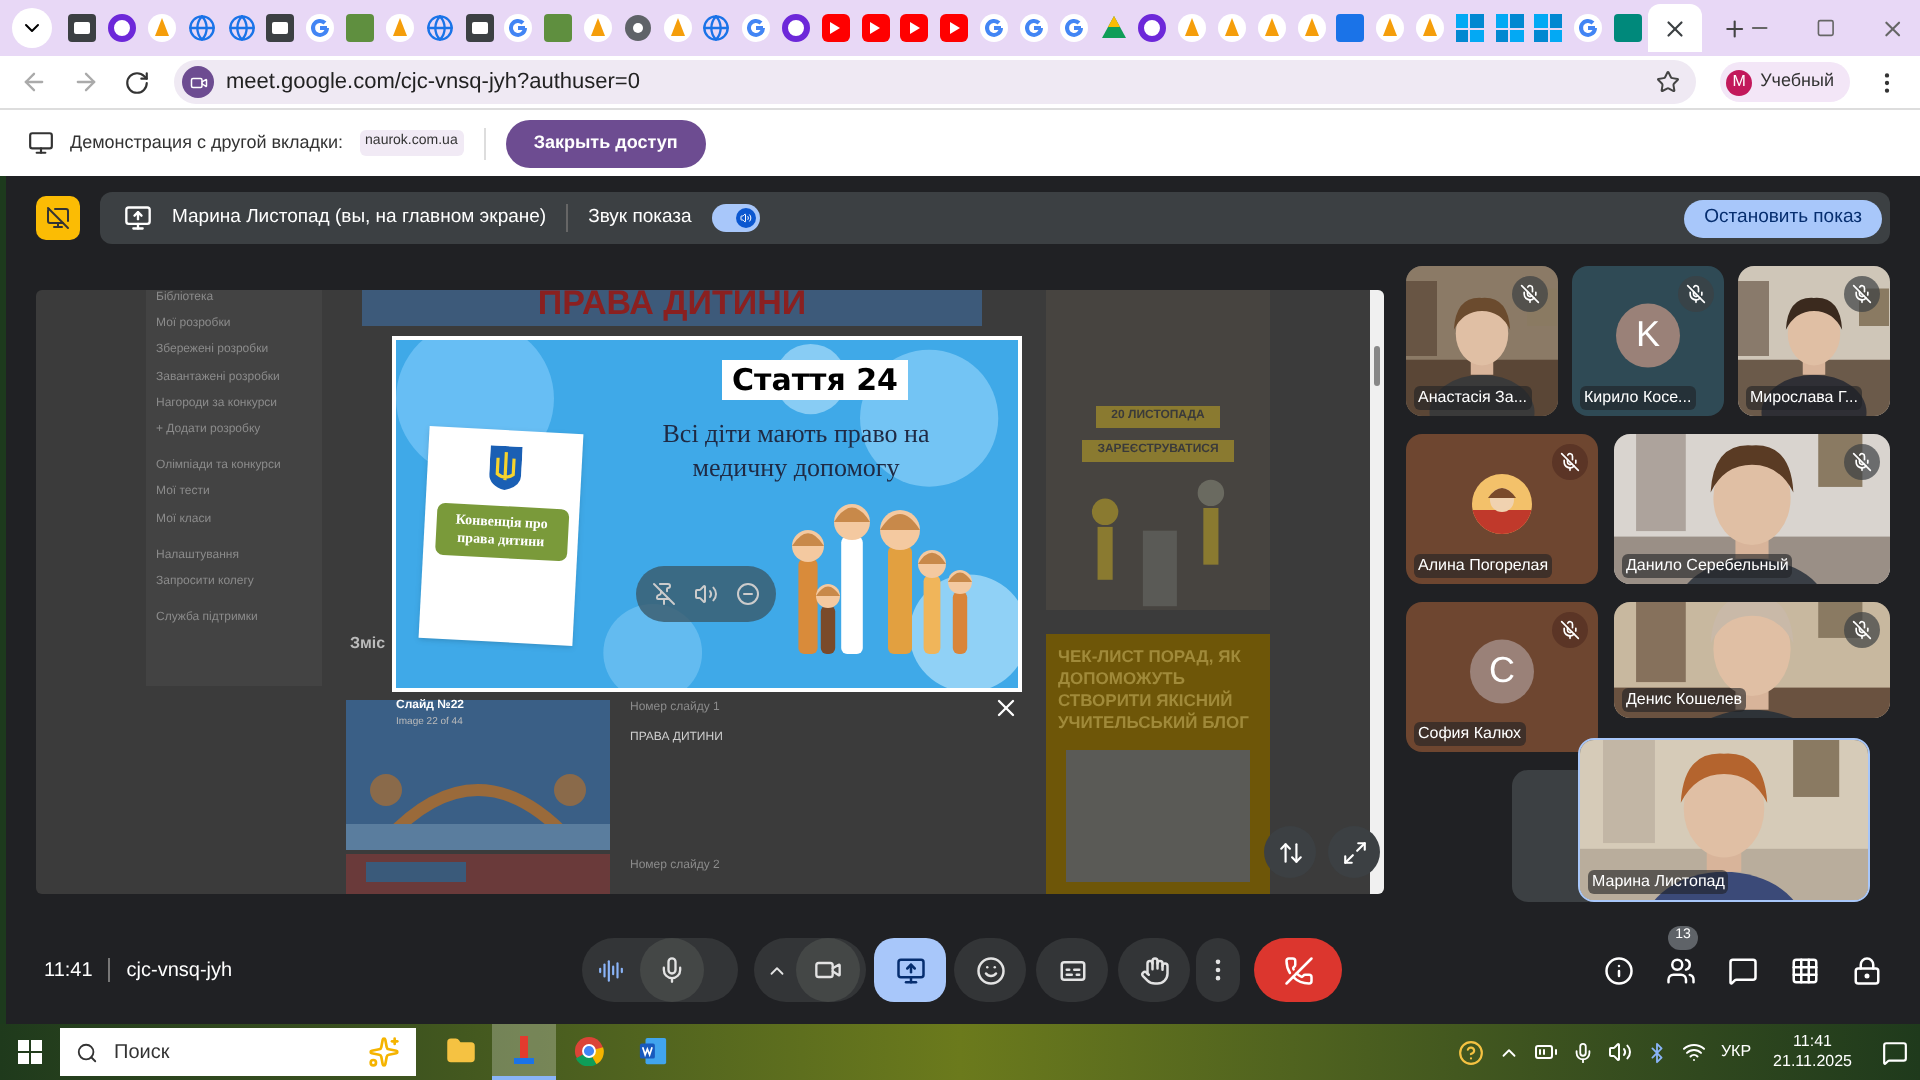 Image resolution: width=1920 pixels, height=1080 pixels. I want to click on notifications-icon, so click(1895, 1052).